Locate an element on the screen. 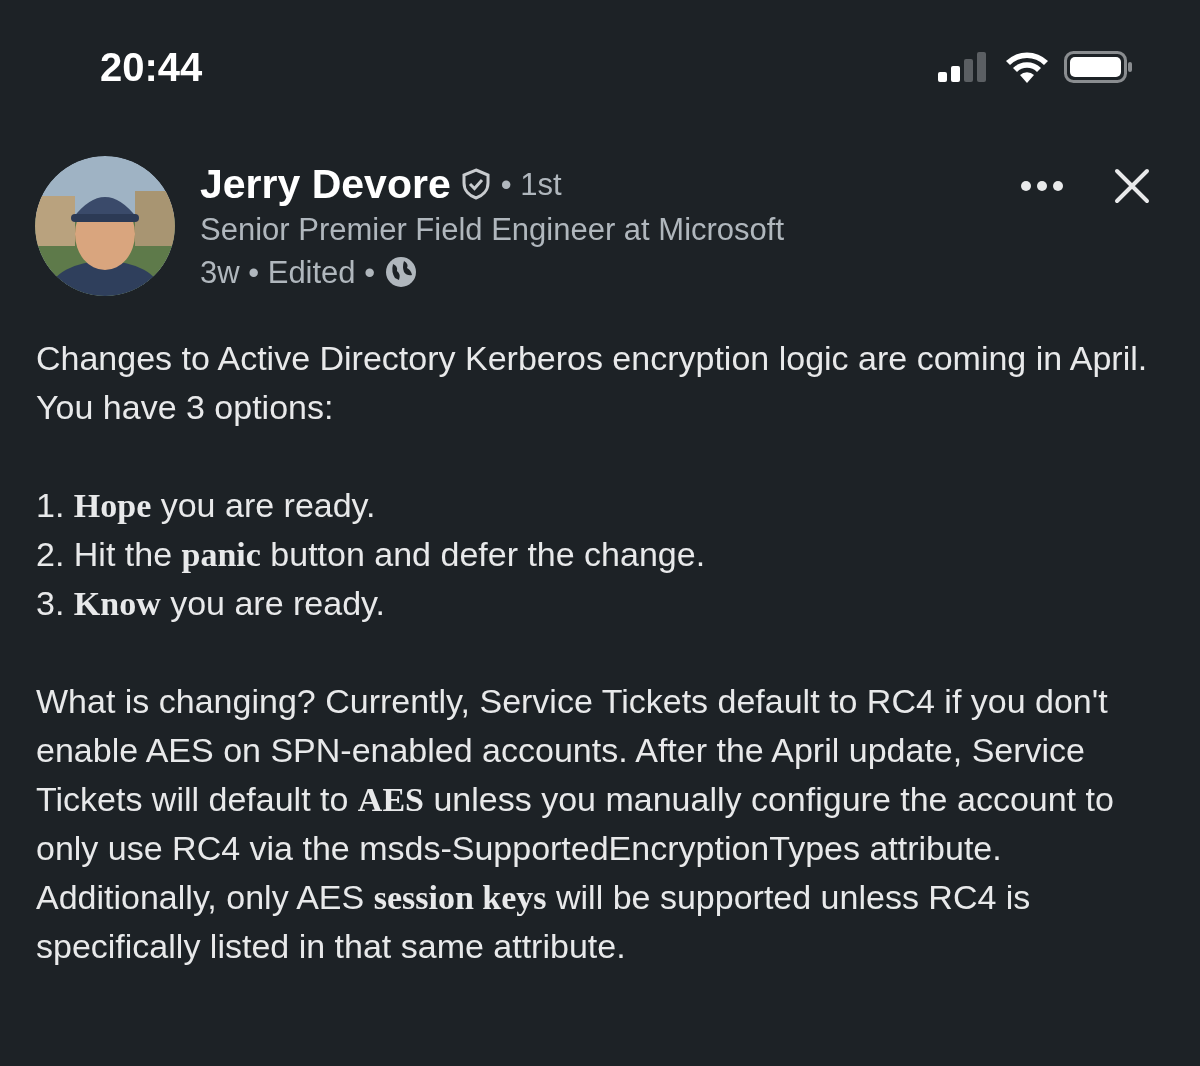 This screenshot has width=1200, height=1066. globe-icon is located at coordinates (401, 272).